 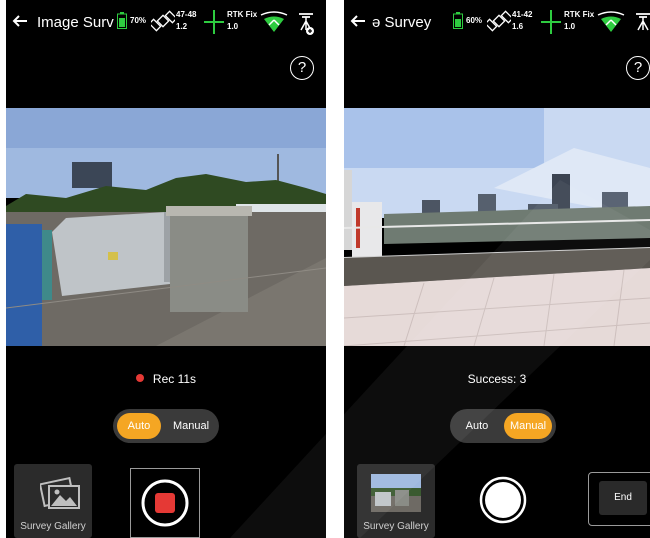 I want to click on record-stop-button, so click(x=165, y=503).